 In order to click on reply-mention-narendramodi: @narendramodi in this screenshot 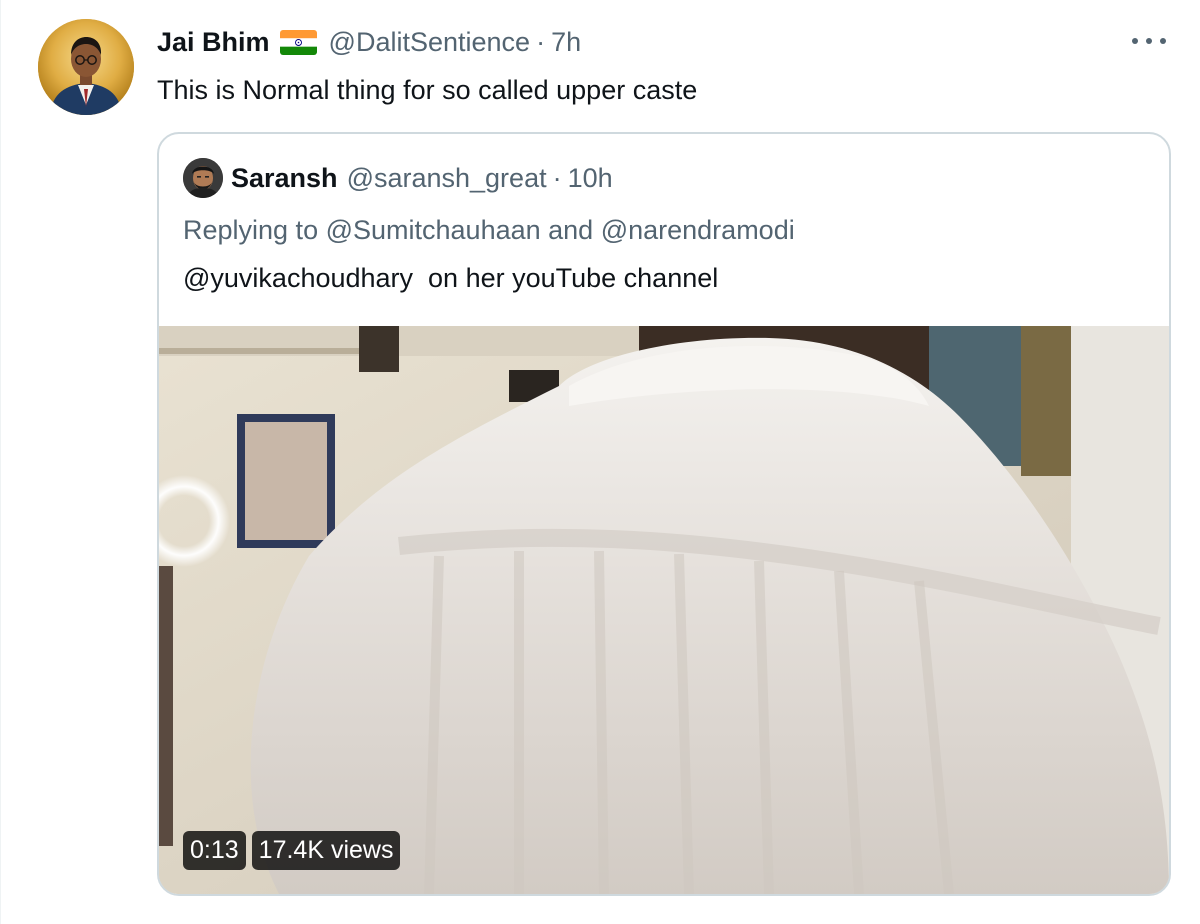, I will do `click(698, 230)`.